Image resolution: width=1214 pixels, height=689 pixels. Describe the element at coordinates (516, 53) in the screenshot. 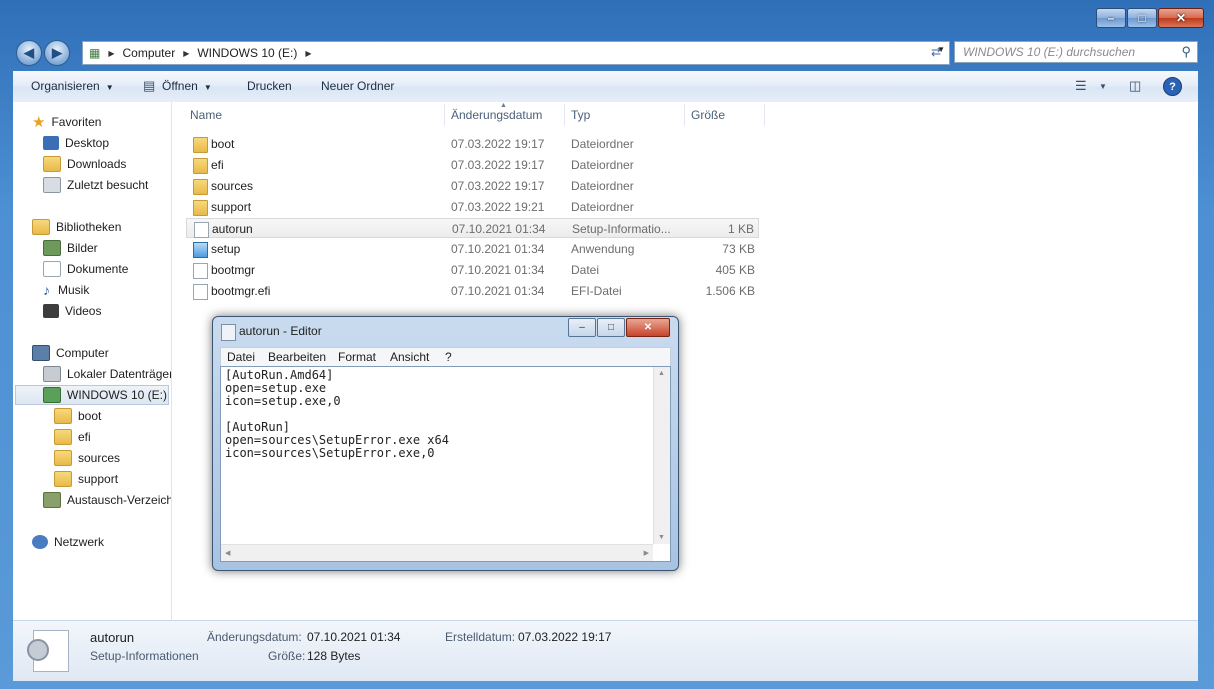

I see `address-bar: ▦ ▶ Computer ▶ WINDOWS 10 (E:) ▶ ▼` at that location.